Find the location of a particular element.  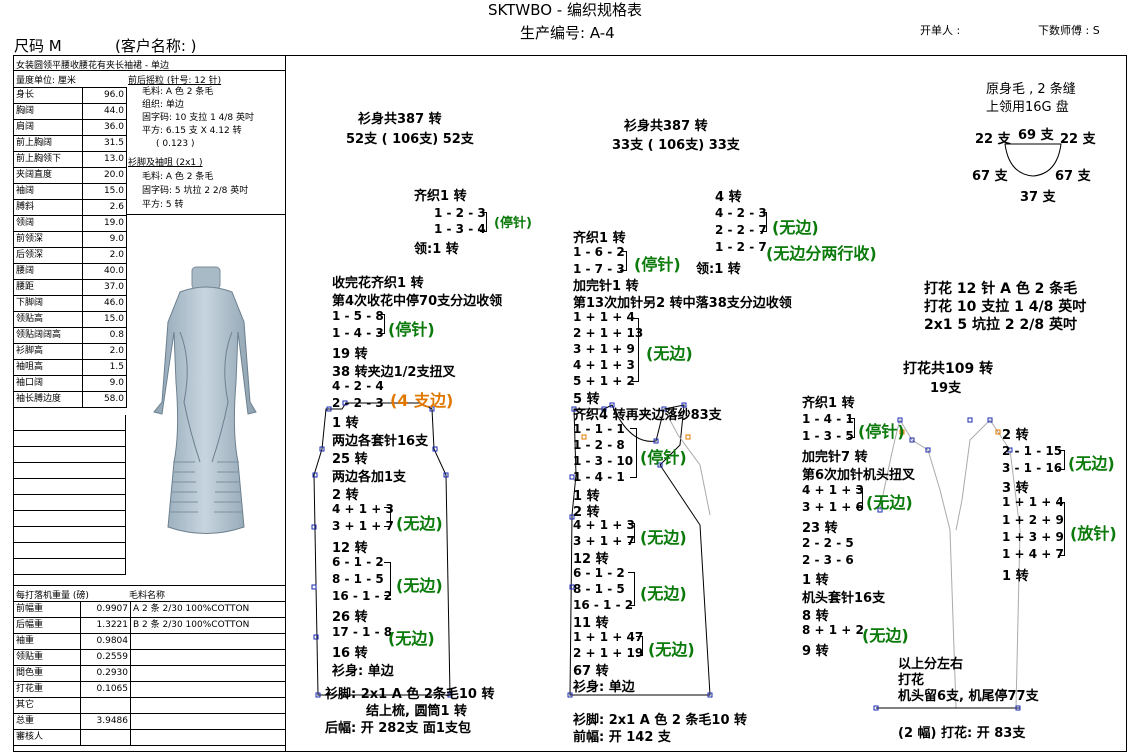

dress-illustration is located at coordinates (205, 400).